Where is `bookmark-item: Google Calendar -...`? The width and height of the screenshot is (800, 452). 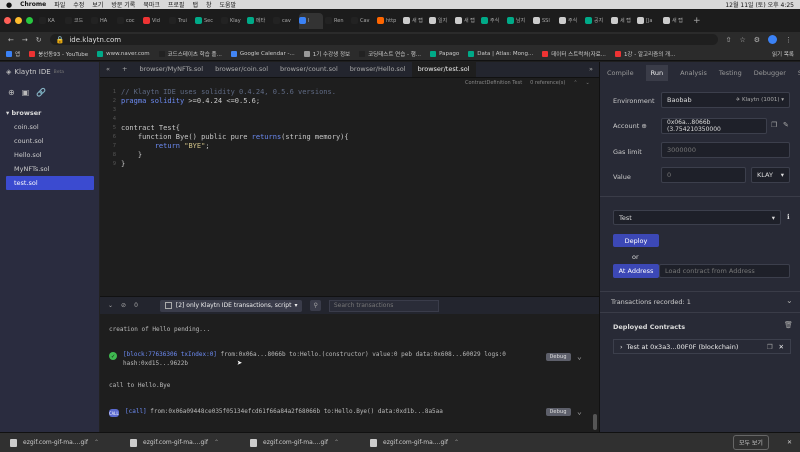
bookmark-item: Google Calendar -... is located at coordinates (262, 54).